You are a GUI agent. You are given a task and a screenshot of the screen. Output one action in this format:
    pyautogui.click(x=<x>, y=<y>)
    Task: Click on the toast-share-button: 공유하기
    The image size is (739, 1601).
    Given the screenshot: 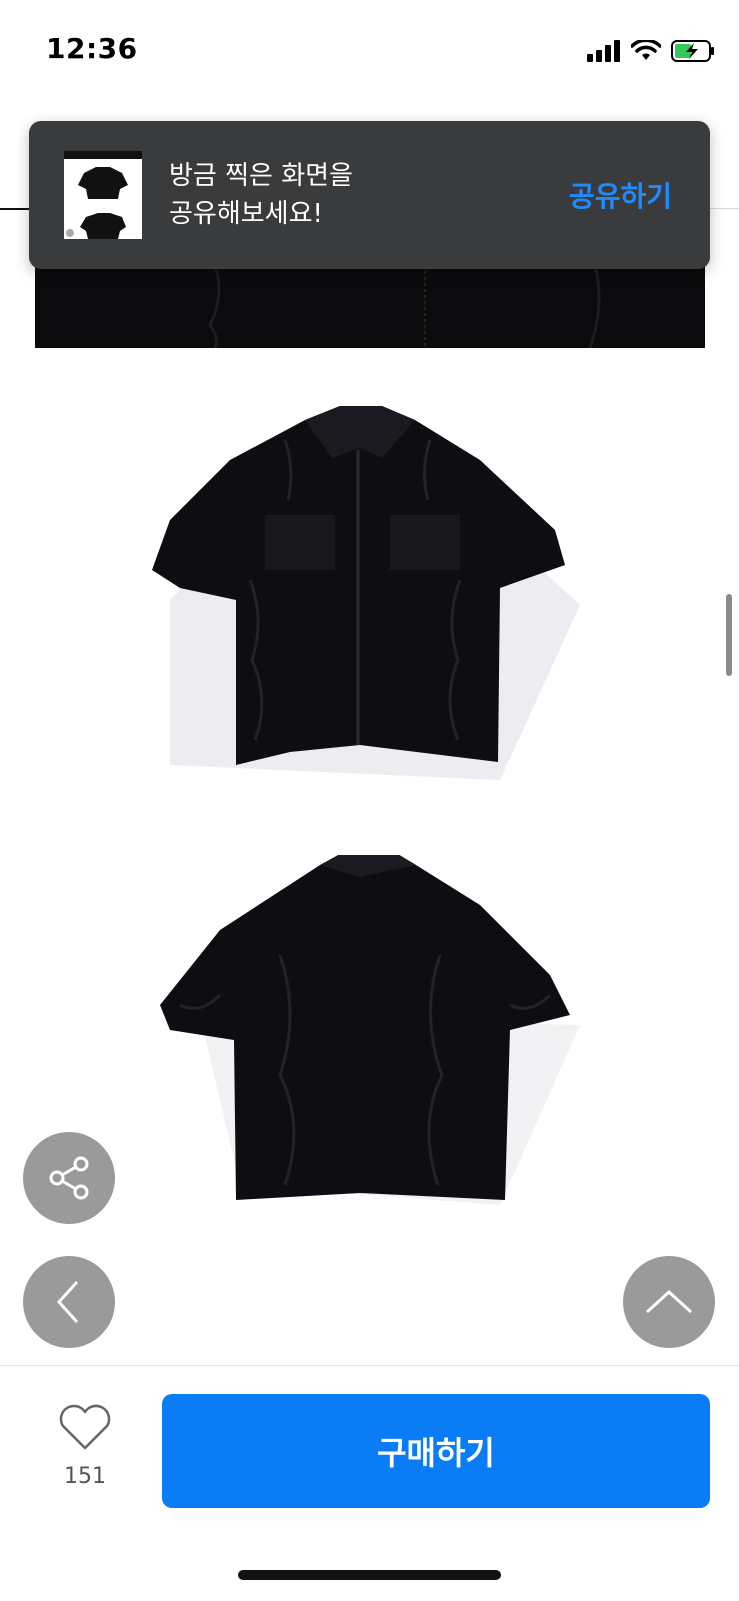 What is the action you would take?
    pyautogui.click(x=620, y=195)
    